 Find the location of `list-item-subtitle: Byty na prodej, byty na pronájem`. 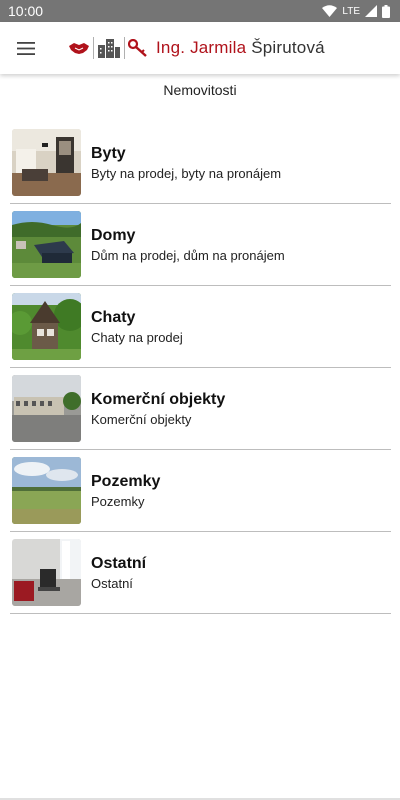

list-item-subtitle: Byty na prodej, byty na pronájem is located at coordinates (186, 173).